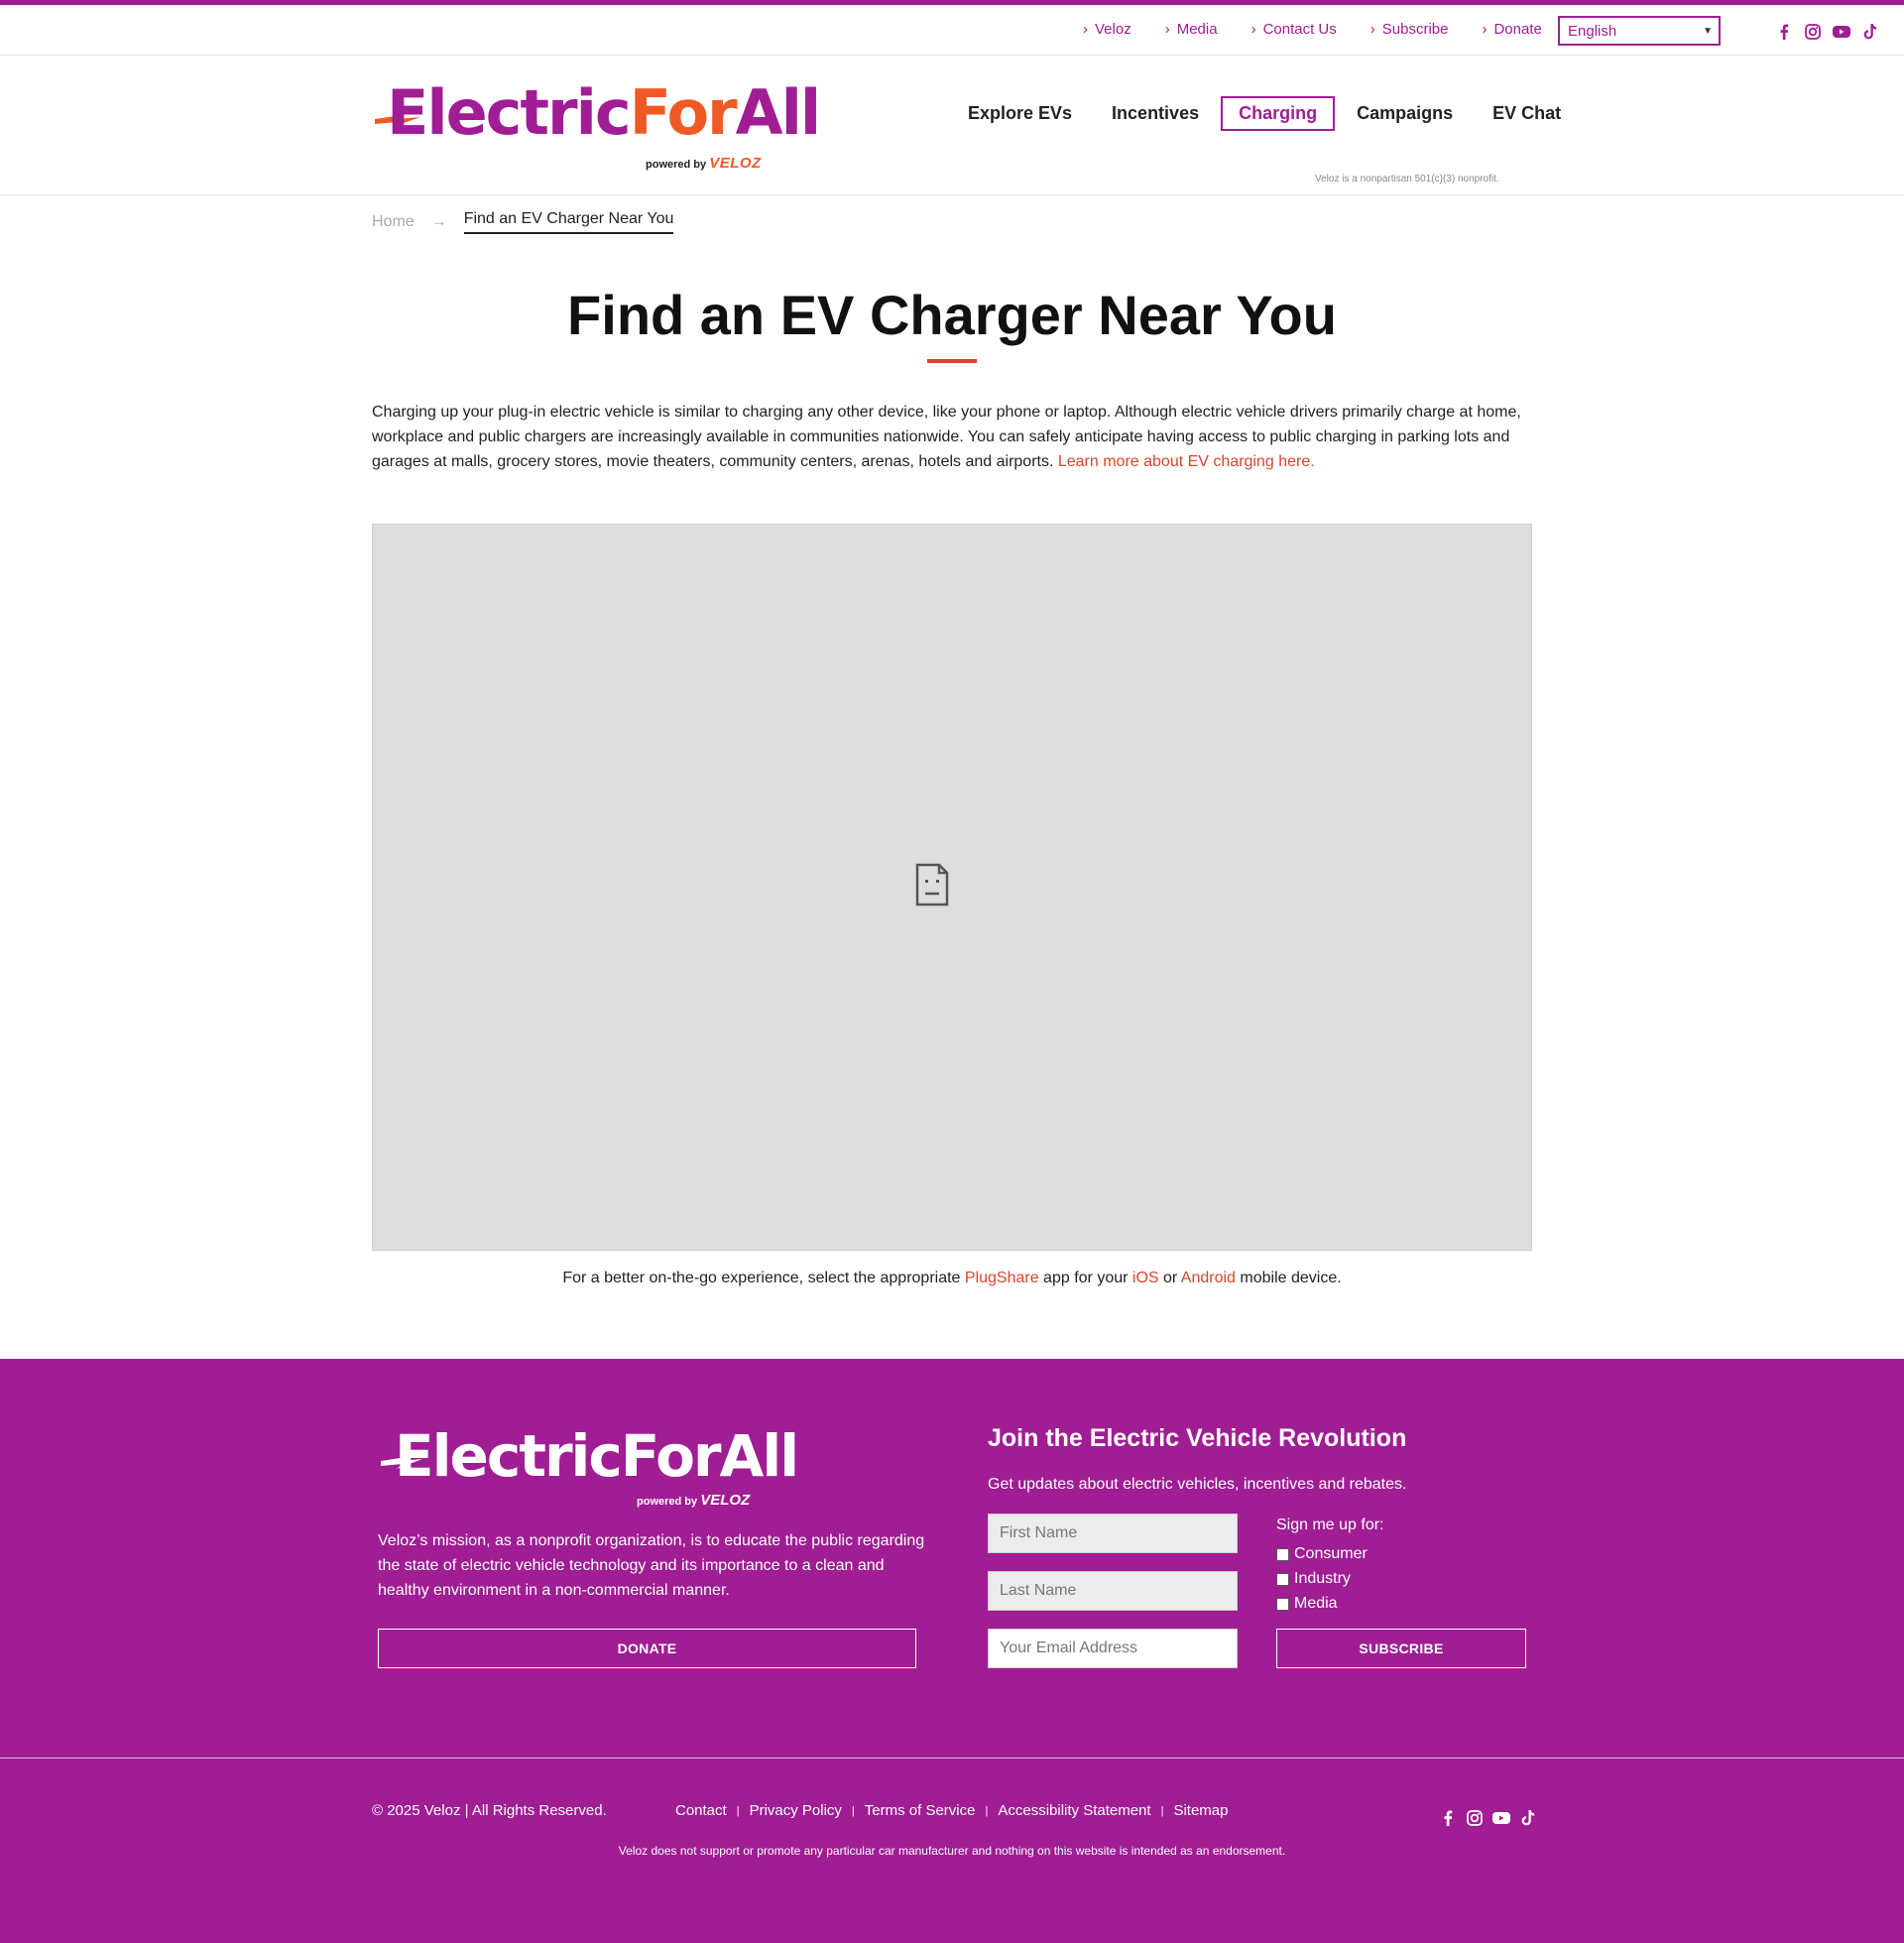 The height and width of the screenshot is (1943, 1904). I want to click on utility-social-icons, so click(1827, 32).